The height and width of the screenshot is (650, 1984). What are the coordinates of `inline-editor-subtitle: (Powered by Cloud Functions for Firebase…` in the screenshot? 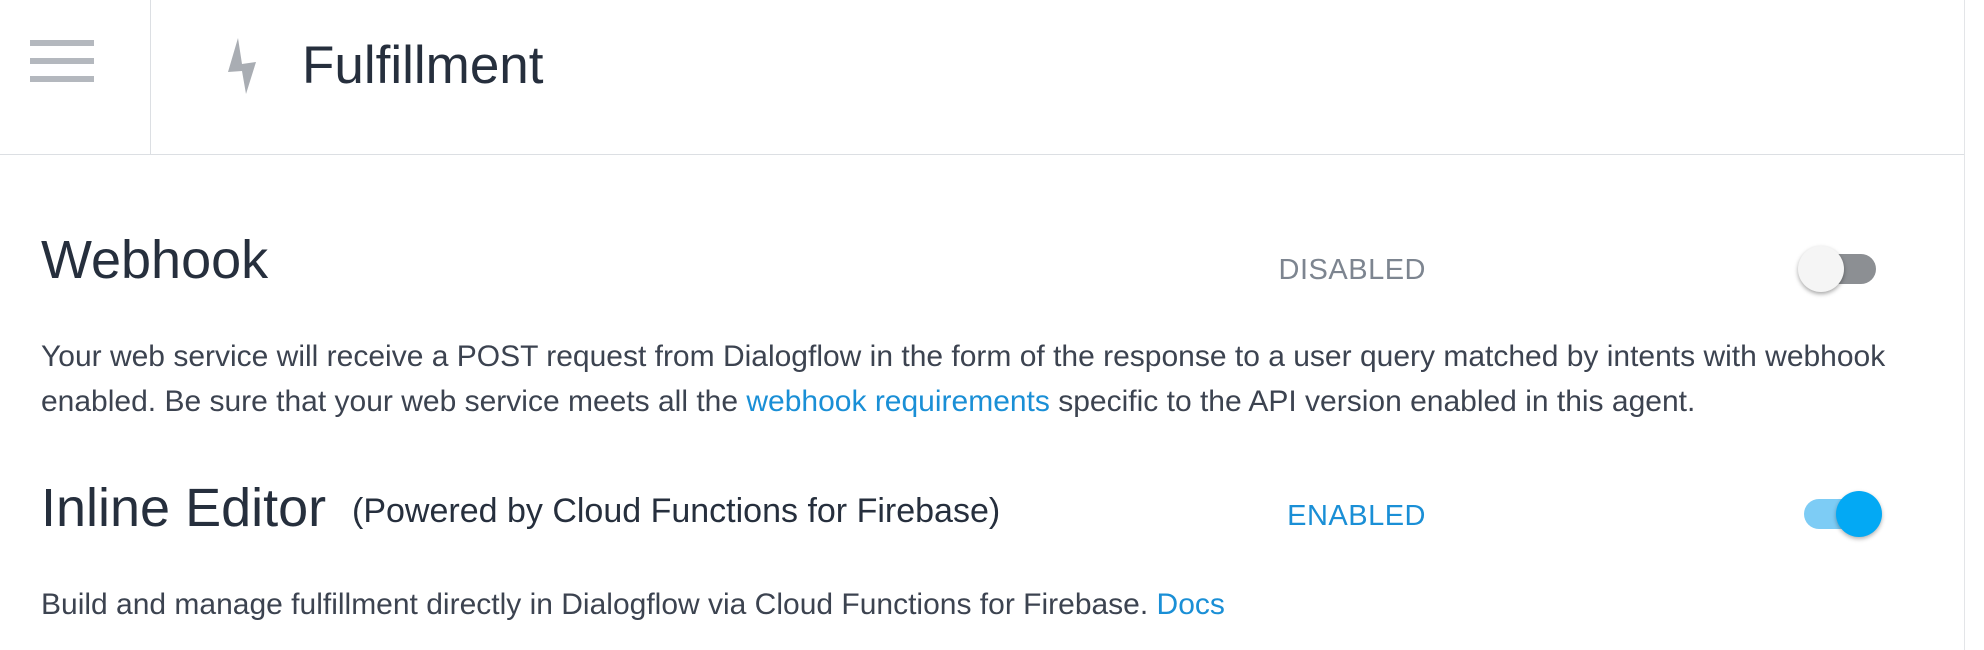 It's located at (676, 511).